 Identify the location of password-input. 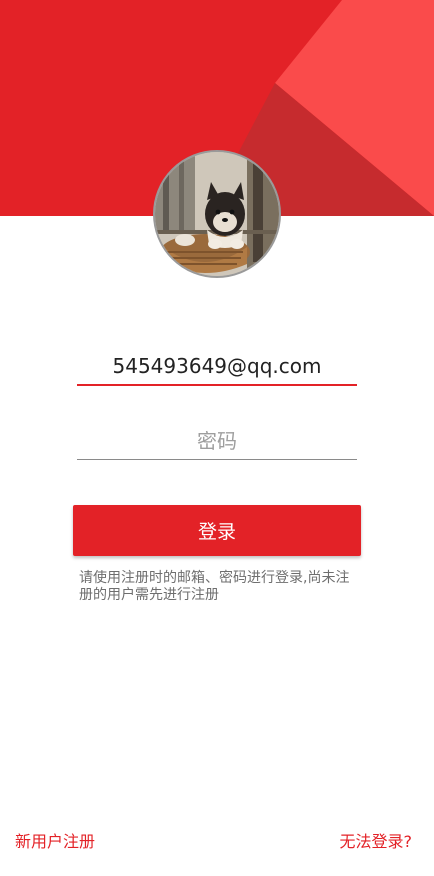
(217, 441).